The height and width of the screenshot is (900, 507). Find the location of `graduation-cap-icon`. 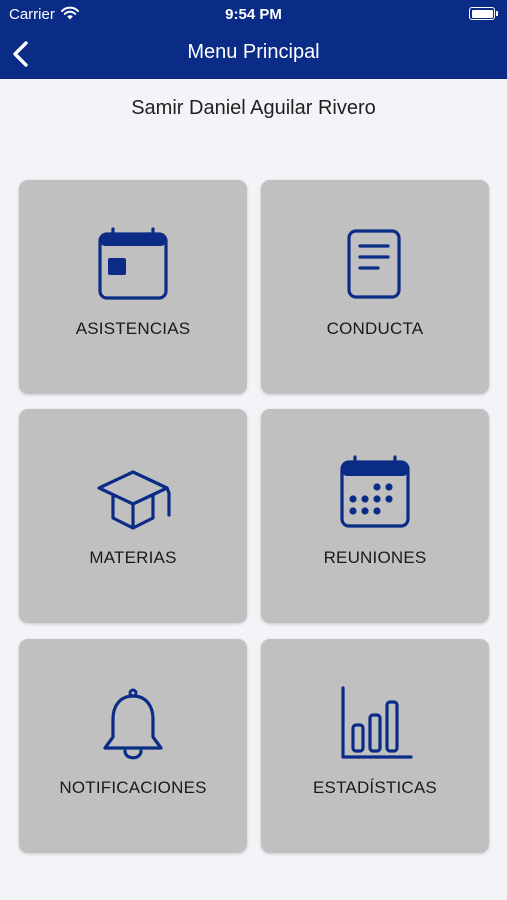

graduation-cap-icon is located at coordinates (134, 500).